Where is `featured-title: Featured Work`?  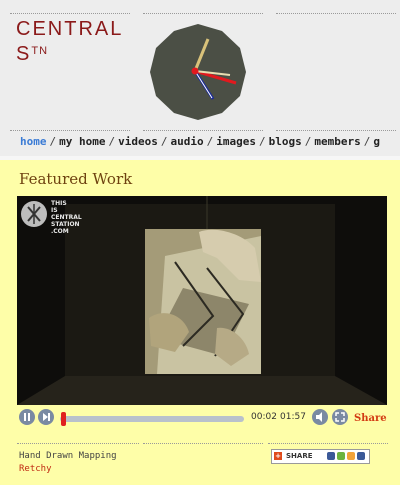 featured-title: Featured Work is located at coordinates (76, 179).